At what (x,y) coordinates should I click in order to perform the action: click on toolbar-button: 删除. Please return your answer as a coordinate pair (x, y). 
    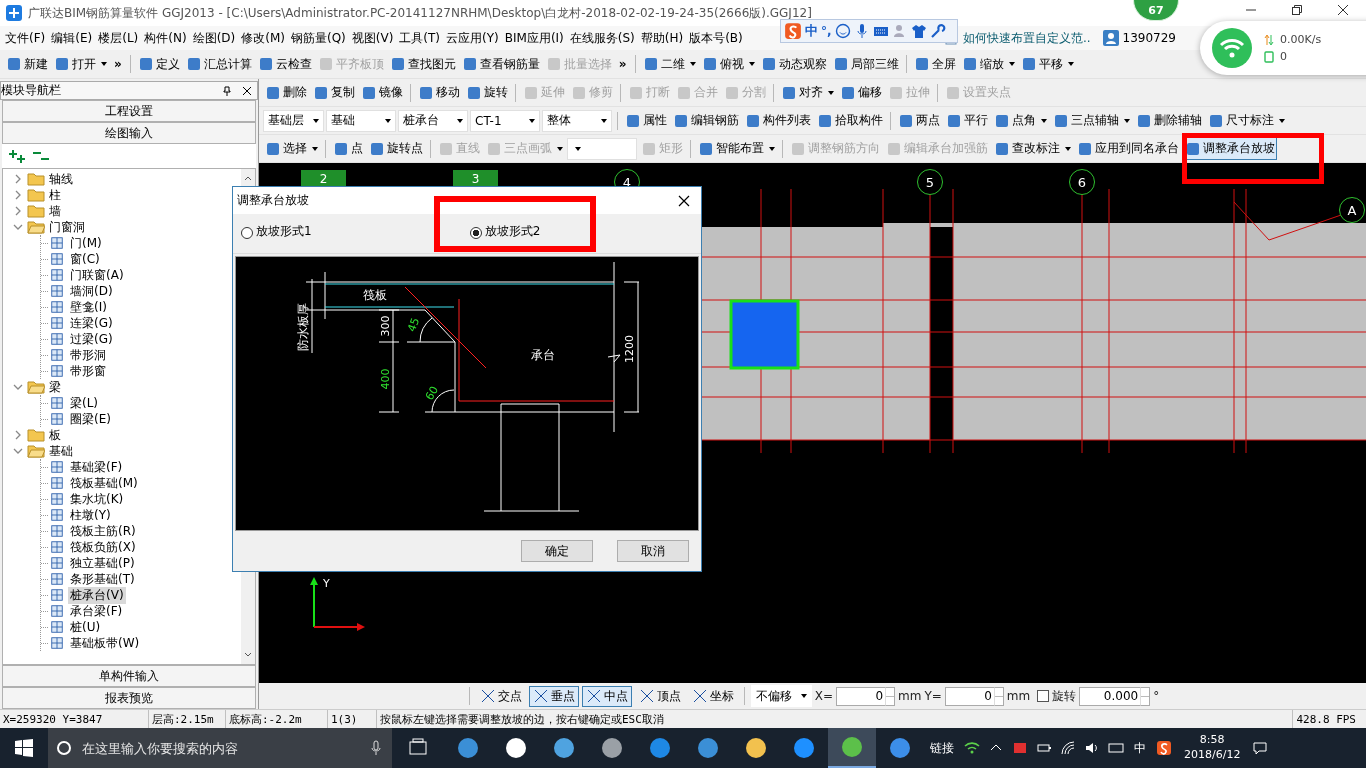
    Looking at the image, I should click on (286, 92).